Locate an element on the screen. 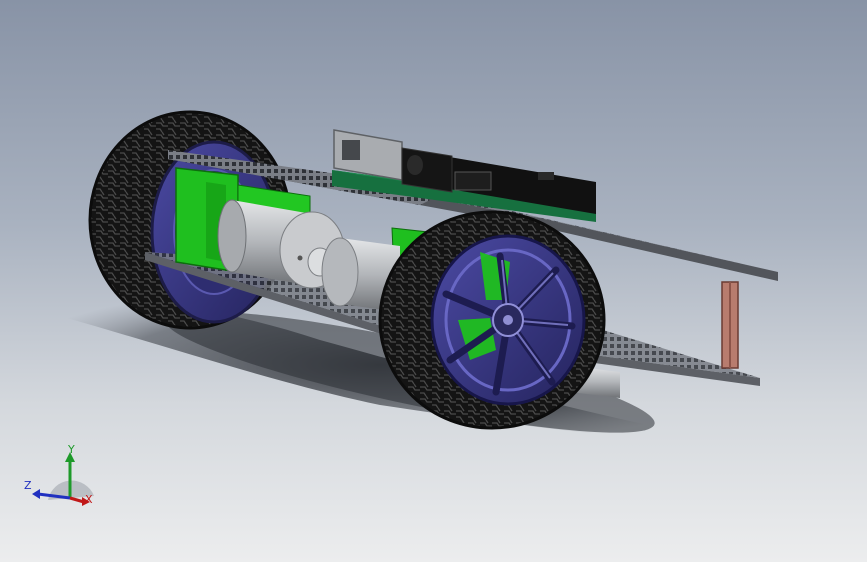  front-wheel is located at coordinates (492, 320).